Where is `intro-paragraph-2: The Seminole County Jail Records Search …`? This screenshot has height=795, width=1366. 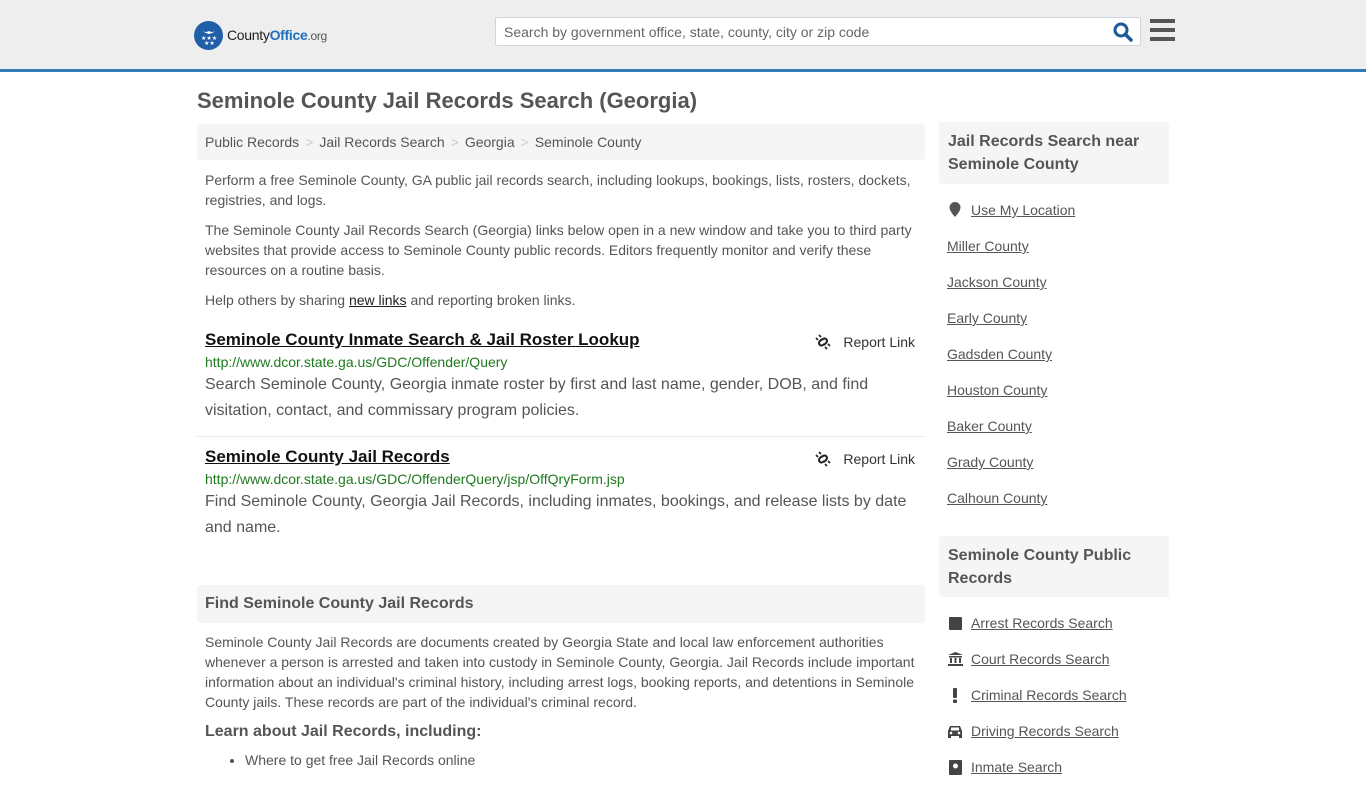 intro-paragraph-2: The Seminole County Jail Records Search … is located at coordinates (558, 250).